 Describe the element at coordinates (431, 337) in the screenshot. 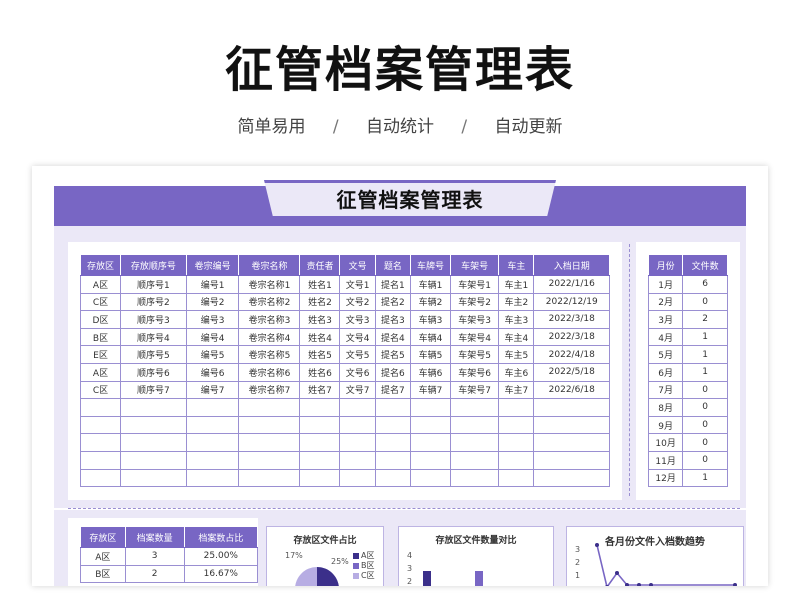

I see `table-cell: 车辆4` at that location.